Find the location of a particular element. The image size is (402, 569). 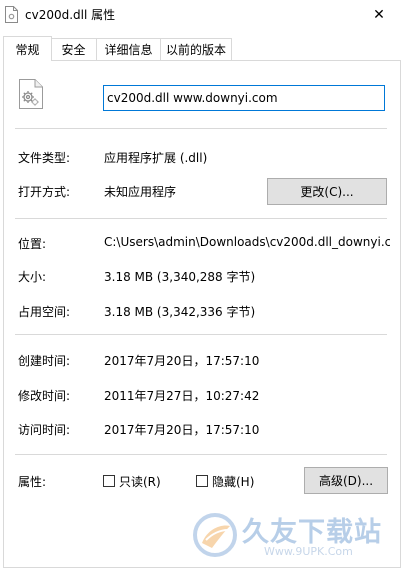

watermark: 久友下载站 Www.9UPK.Com is located at coordinates (291, 536).